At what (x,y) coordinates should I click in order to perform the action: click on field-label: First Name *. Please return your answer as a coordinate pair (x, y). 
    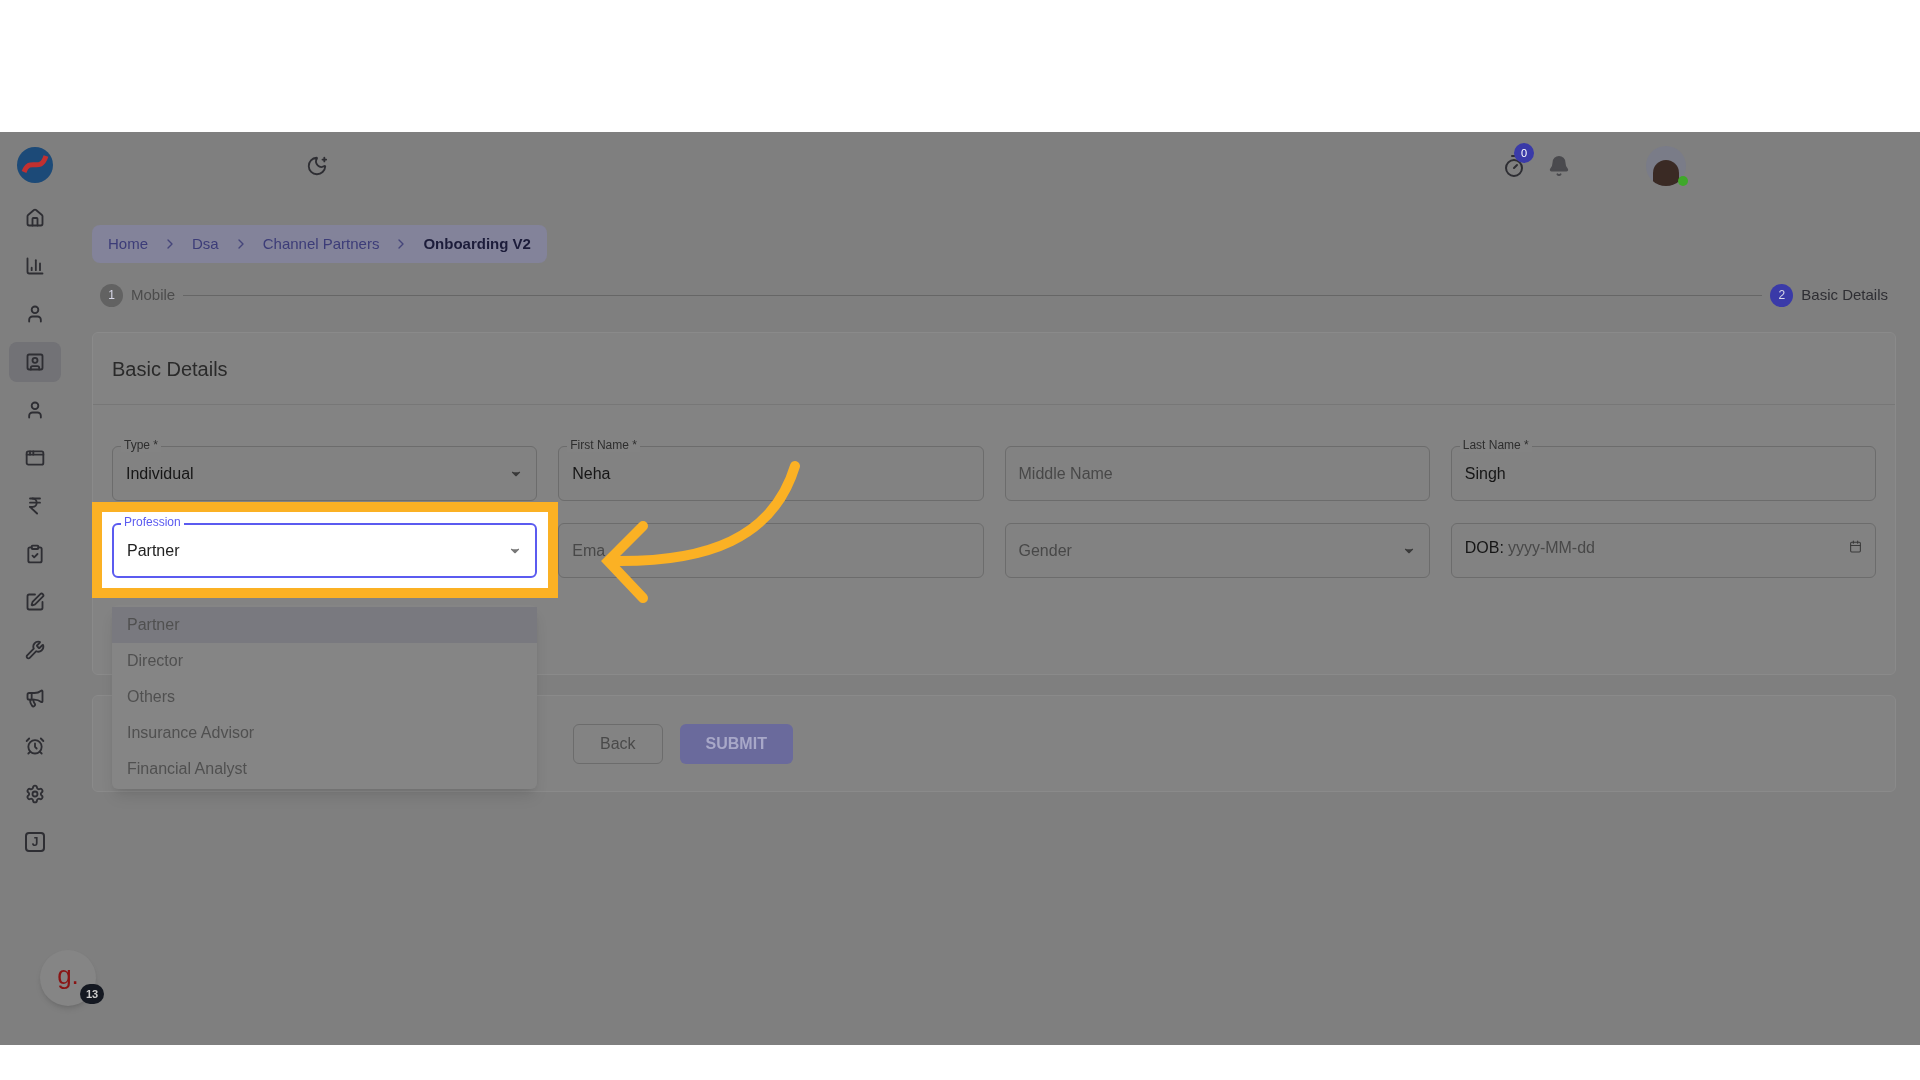
    Looking at the image, I should click on (603, 445).